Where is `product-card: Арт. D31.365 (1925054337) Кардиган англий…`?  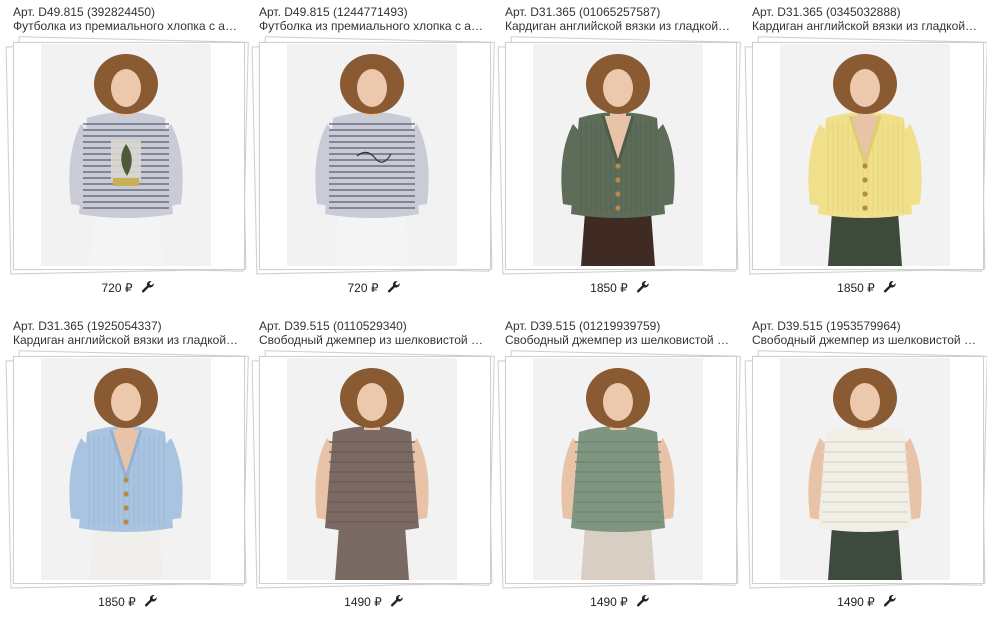 product-card: Арт. D31.365 (1925054337) Кардиган англий… is located at coordinates (127, 467).